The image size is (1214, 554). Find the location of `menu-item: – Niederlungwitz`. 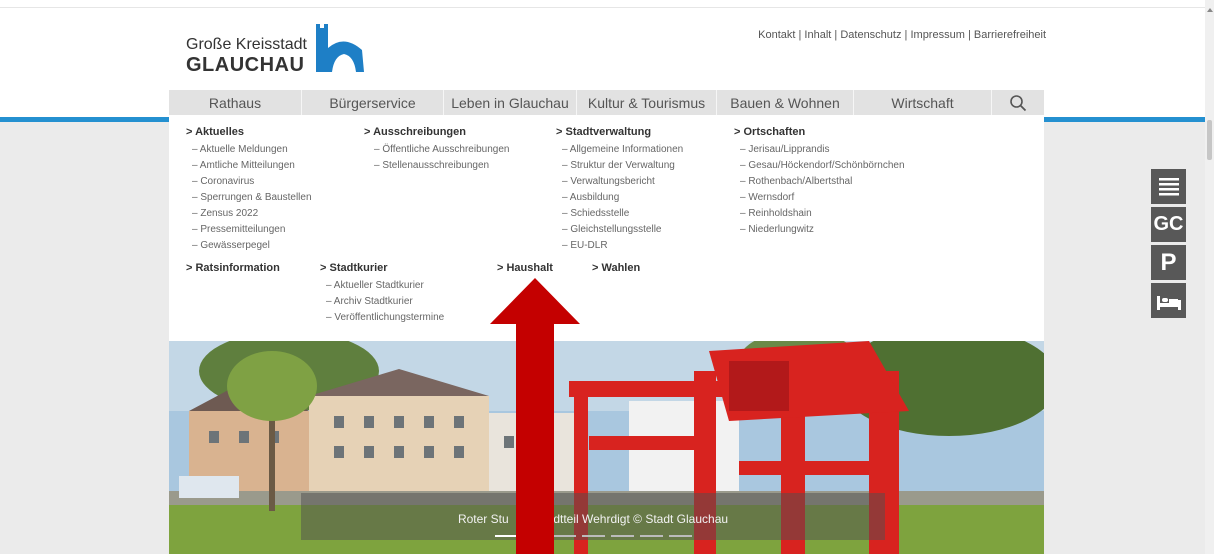

menu-item: – Niederlungwitz is located at coordinates (819, 230).